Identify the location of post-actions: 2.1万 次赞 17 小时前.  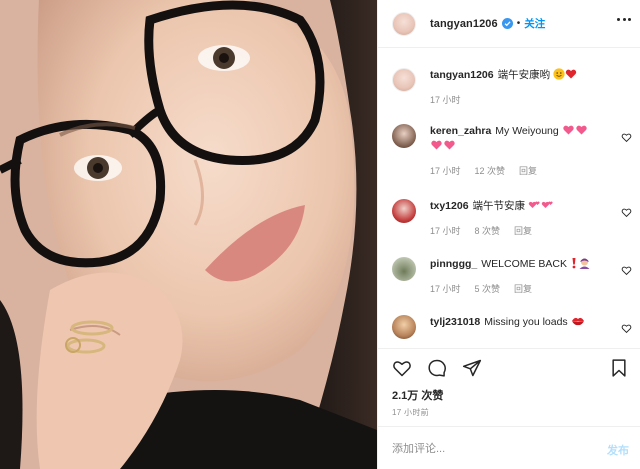
(509, 387).